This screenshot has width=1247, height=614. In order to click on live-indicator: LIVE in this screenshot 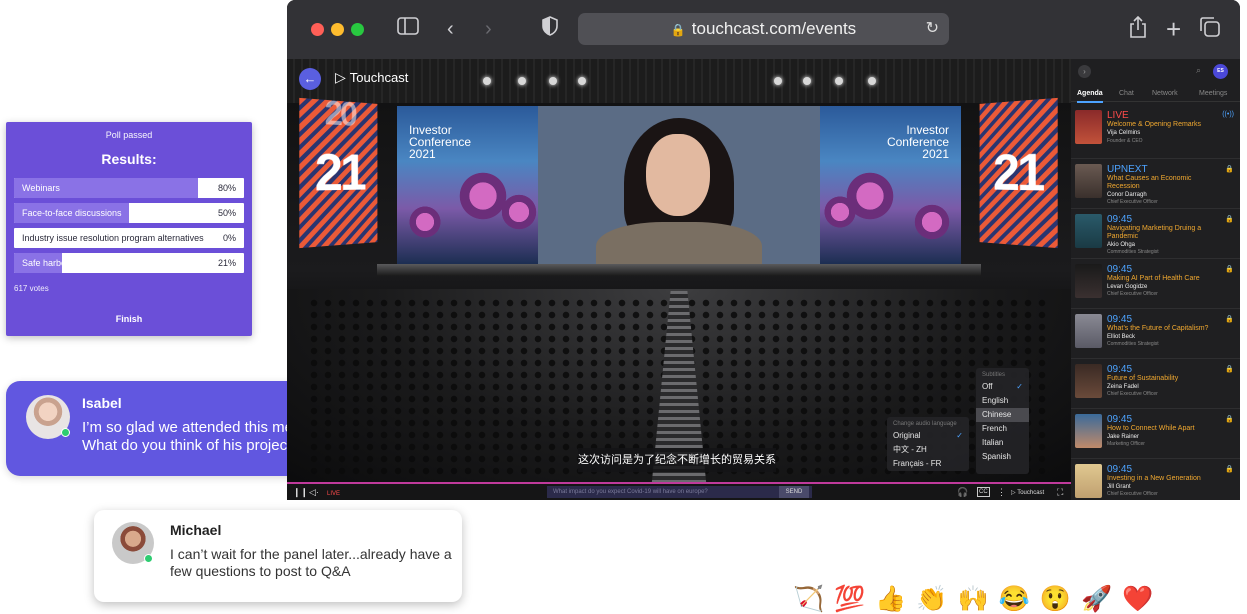, I will do `click(334, 494)`.